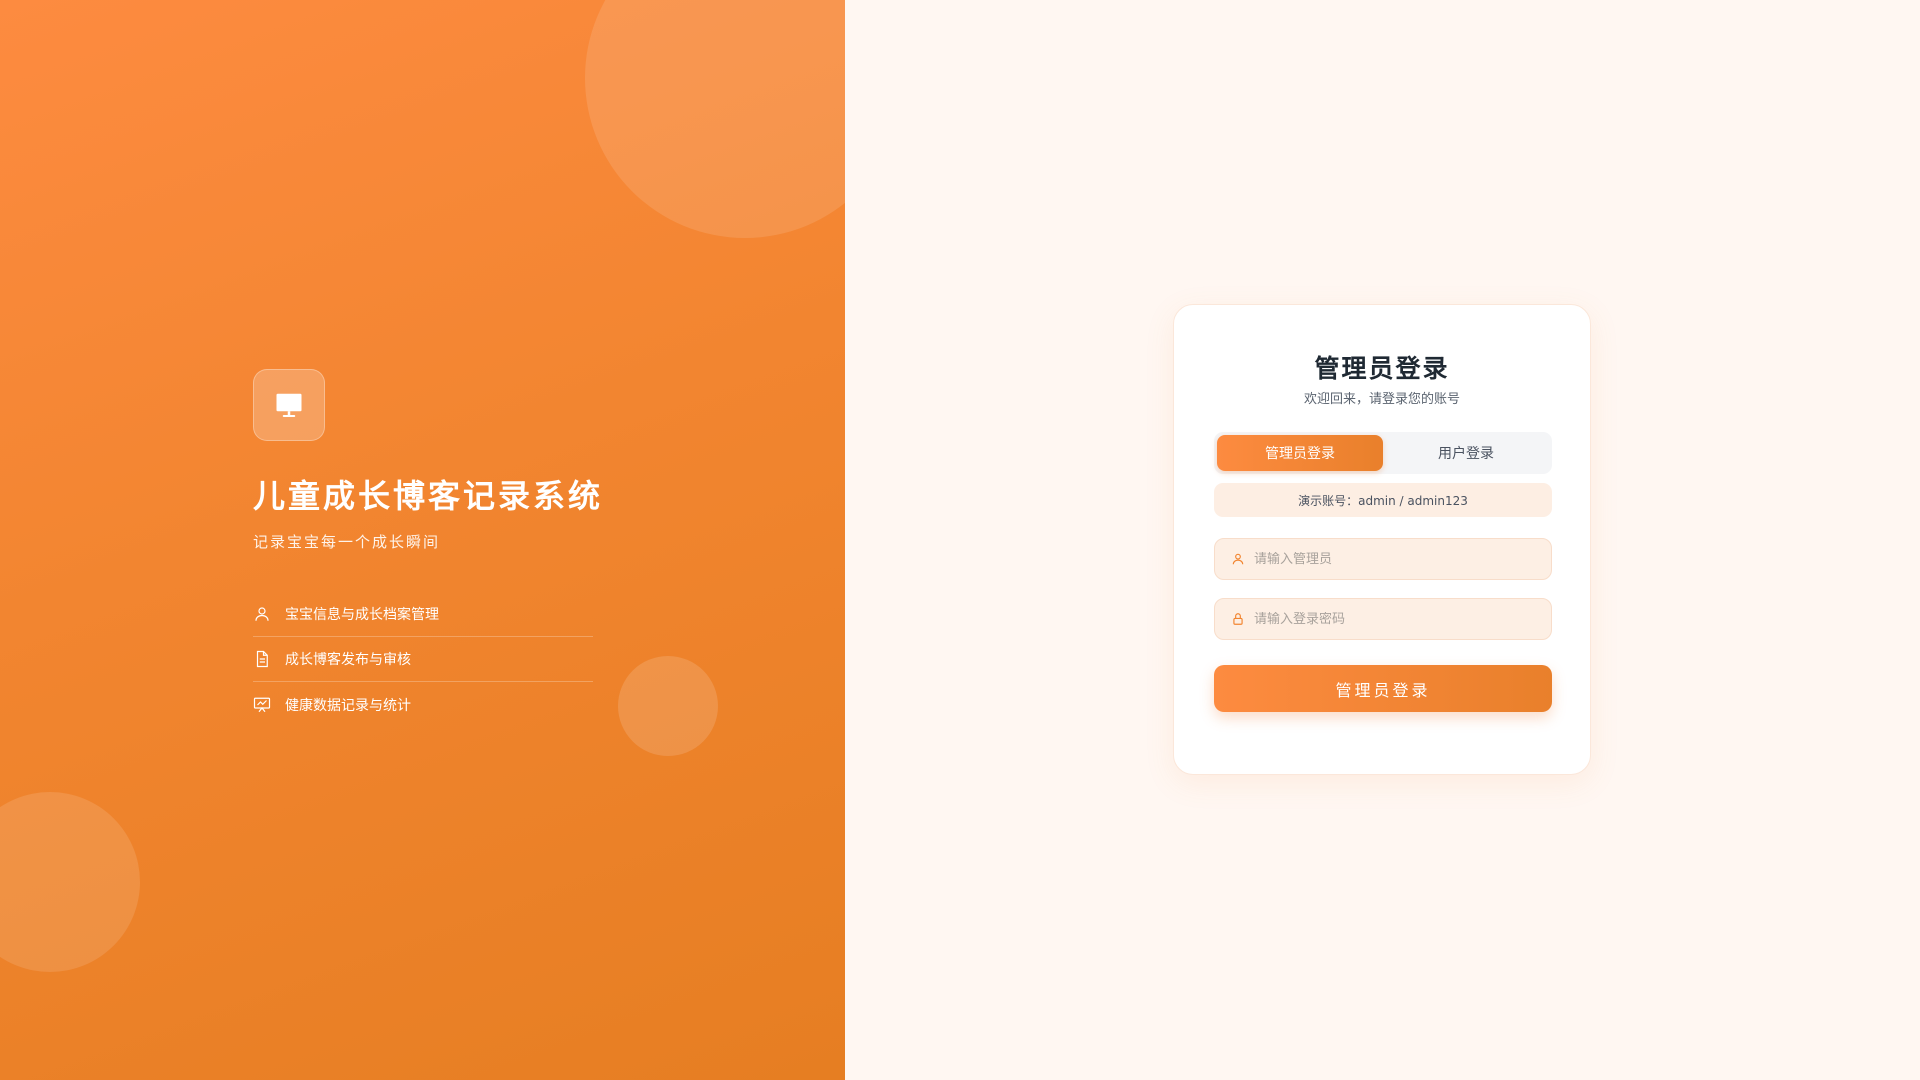 Image resolution: width=1920 pixels, height=1080 pixels. I want to click on chart-board-icon, so click(262, 705).